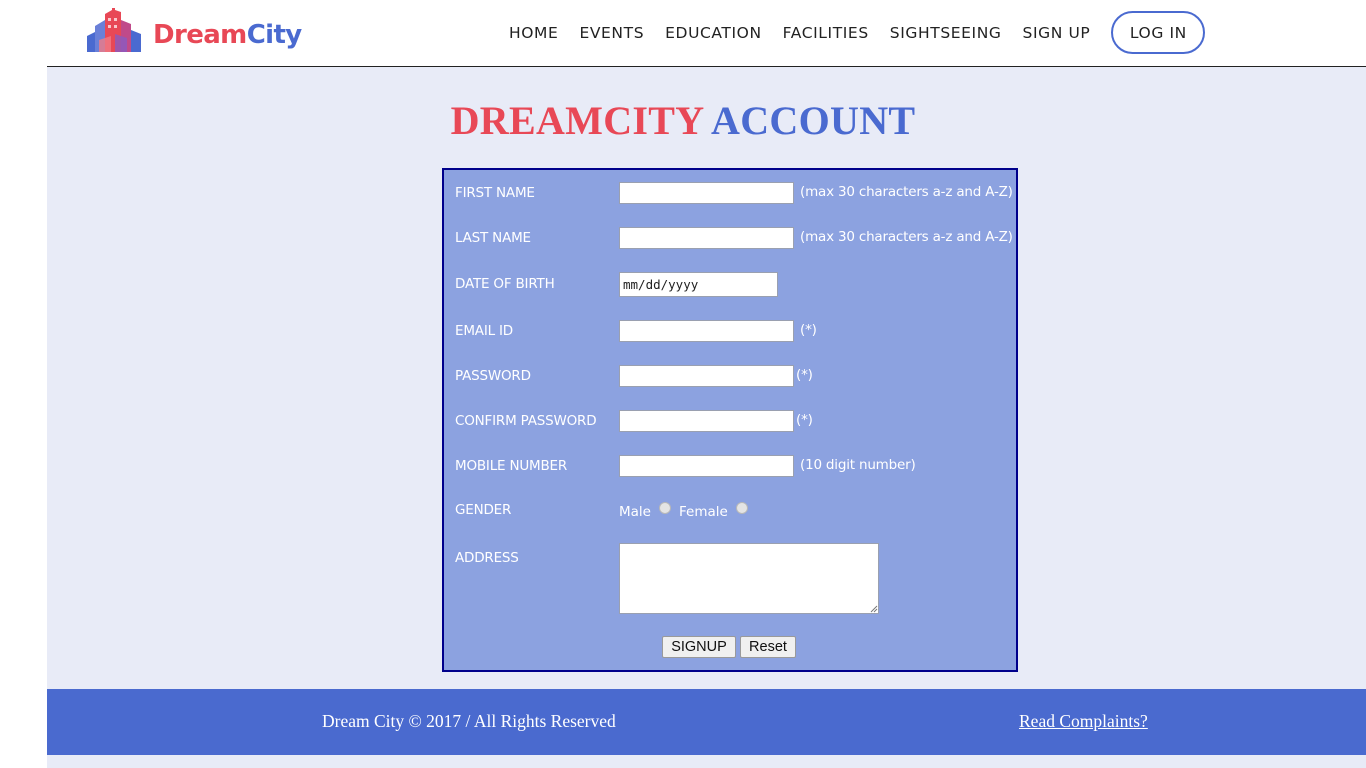 This screenshot has width=1366, height=768. Describe the element at coordinates (858, 465) in the screenshot. I see `mobile-hint: (10 digit number)` at that location.